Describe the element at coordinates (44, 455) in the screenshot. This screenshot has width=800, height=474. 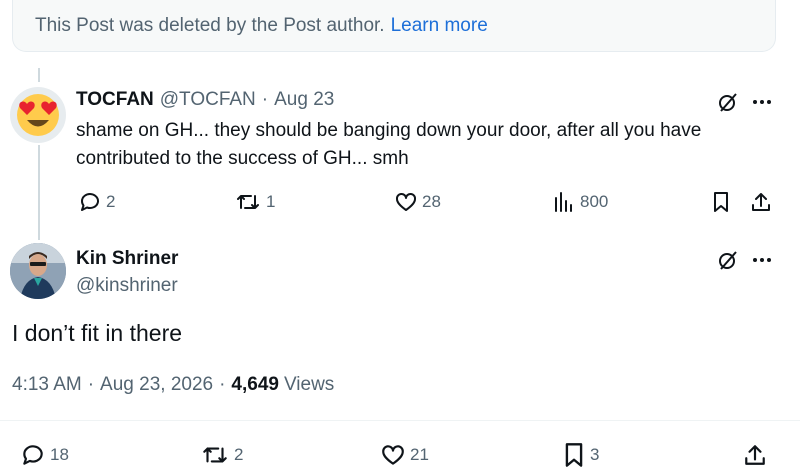
I see `post-reply-button: 18` at that location.